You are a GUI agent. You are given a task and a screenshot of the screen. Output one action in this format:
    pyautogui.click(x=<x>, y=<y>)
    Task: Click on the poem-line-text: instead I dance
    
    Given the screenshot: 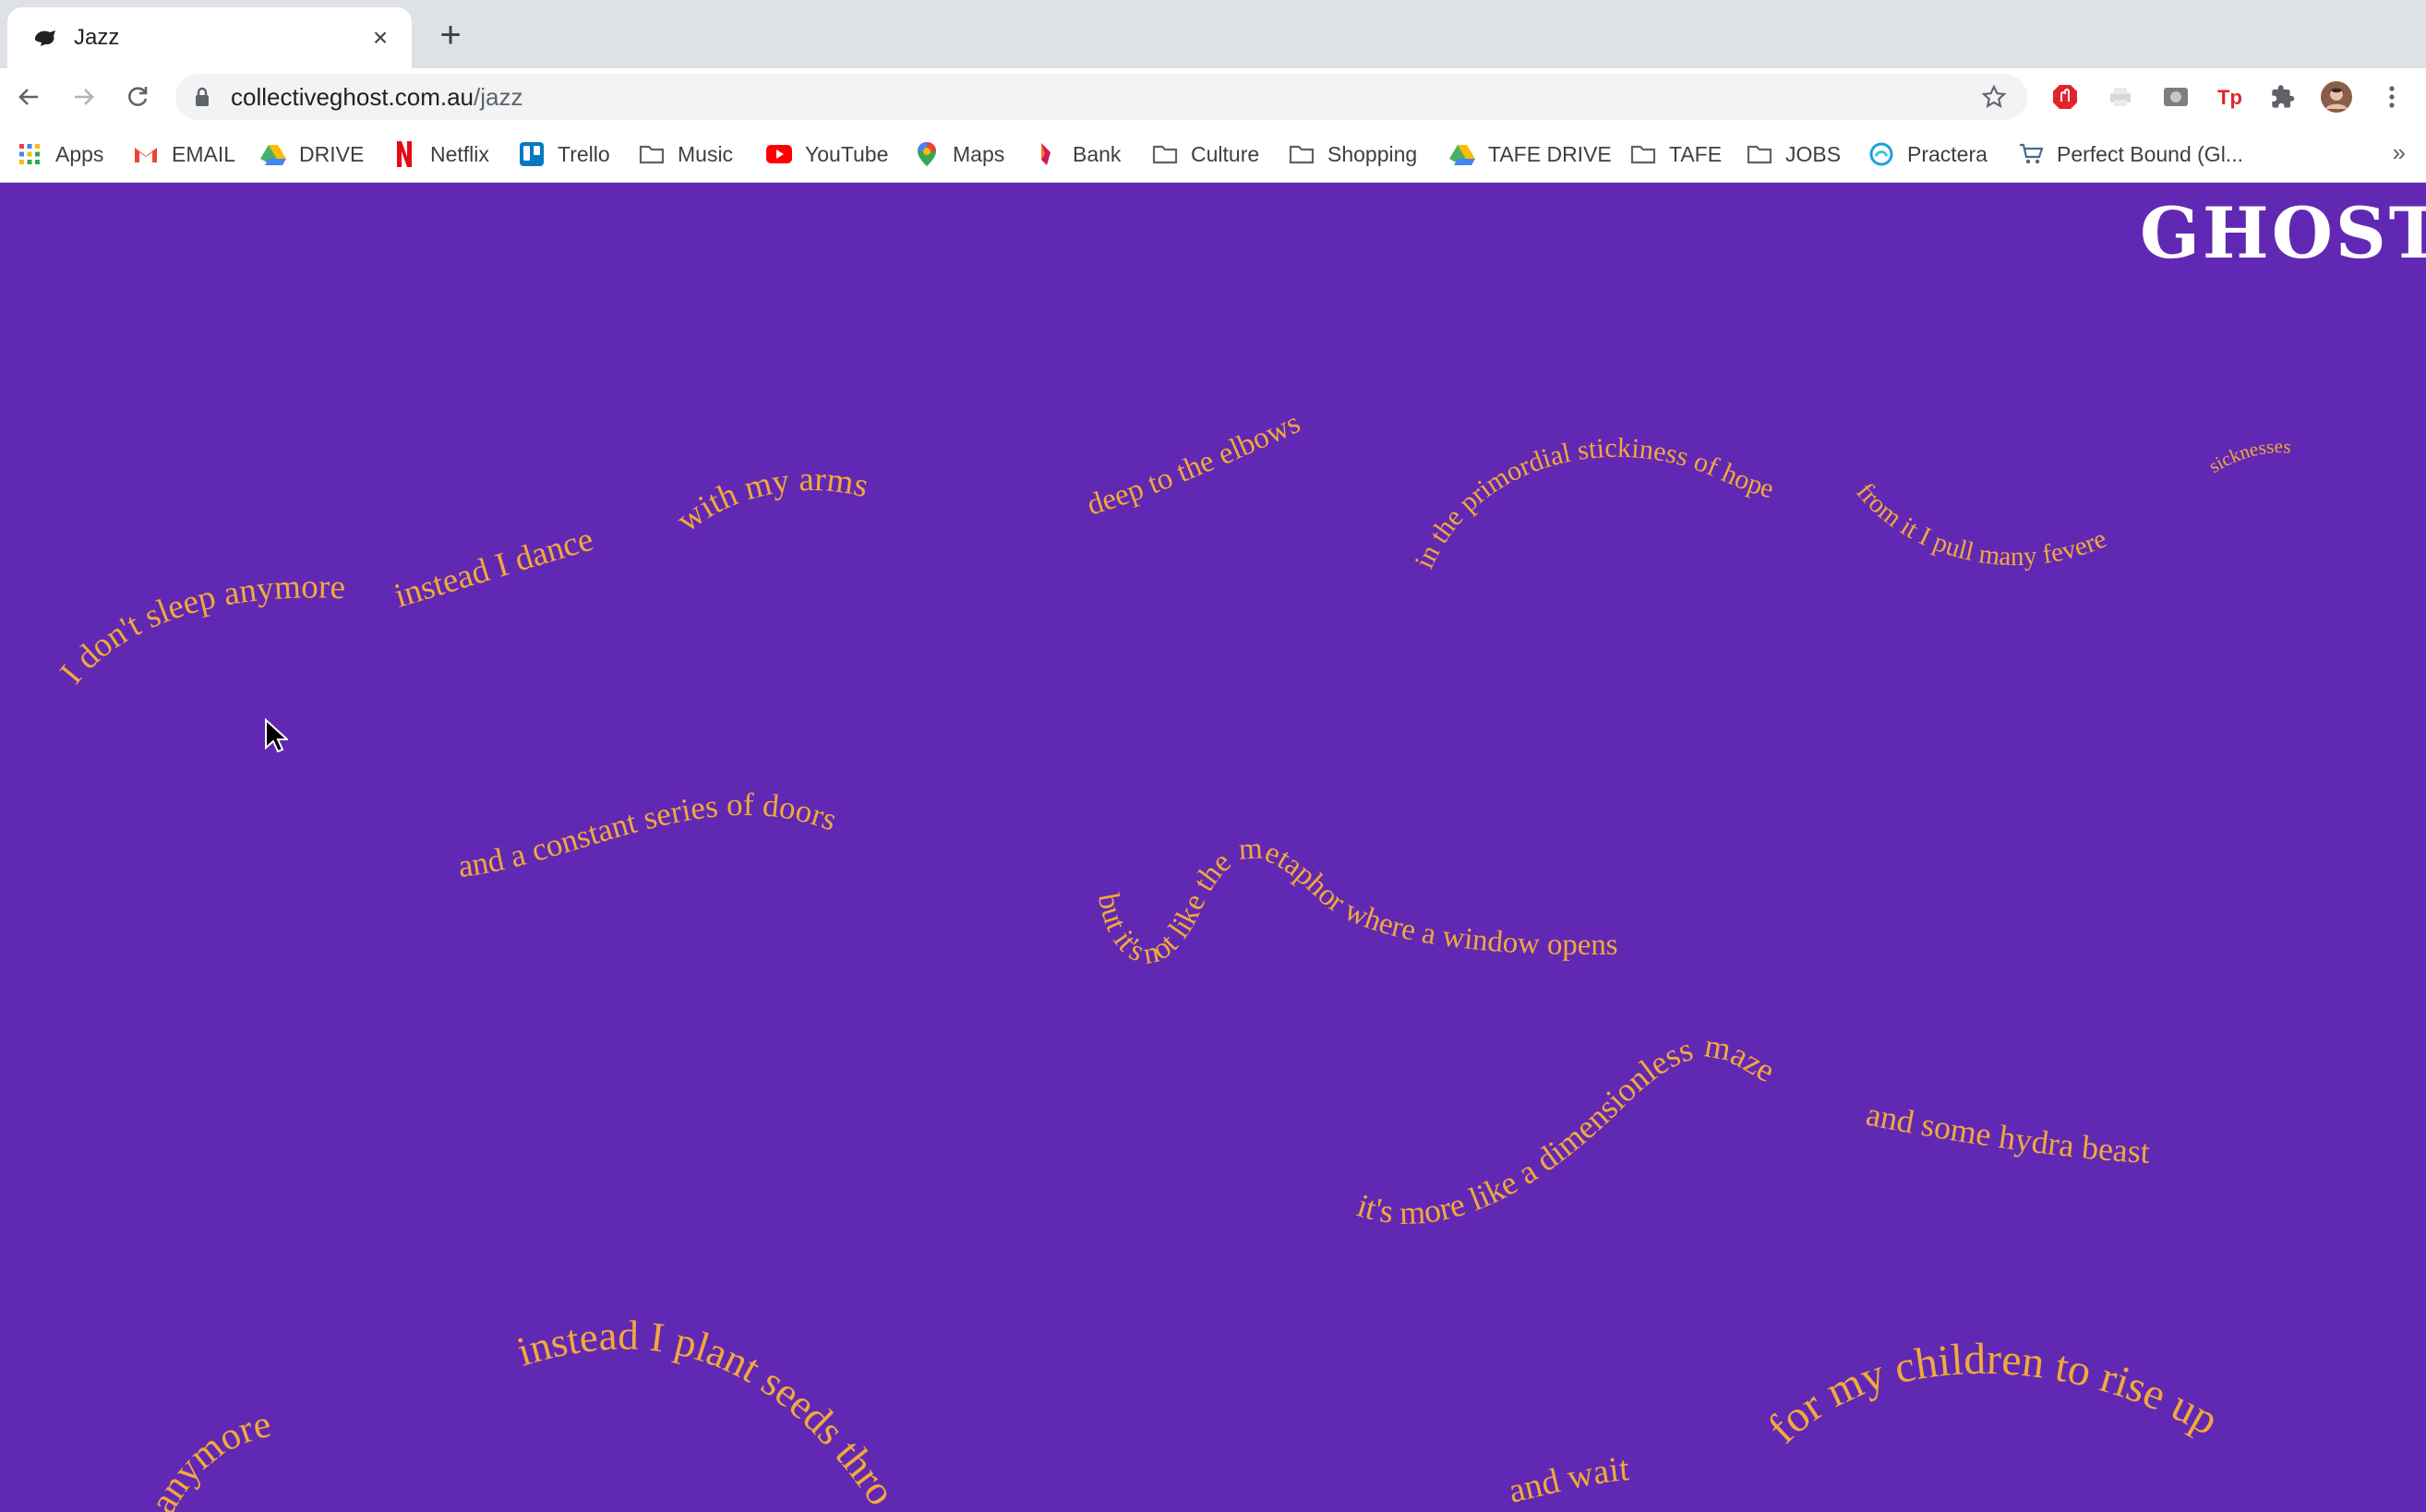 What is the action you would take?
    pyautogui.click(x=493, y=568)
    